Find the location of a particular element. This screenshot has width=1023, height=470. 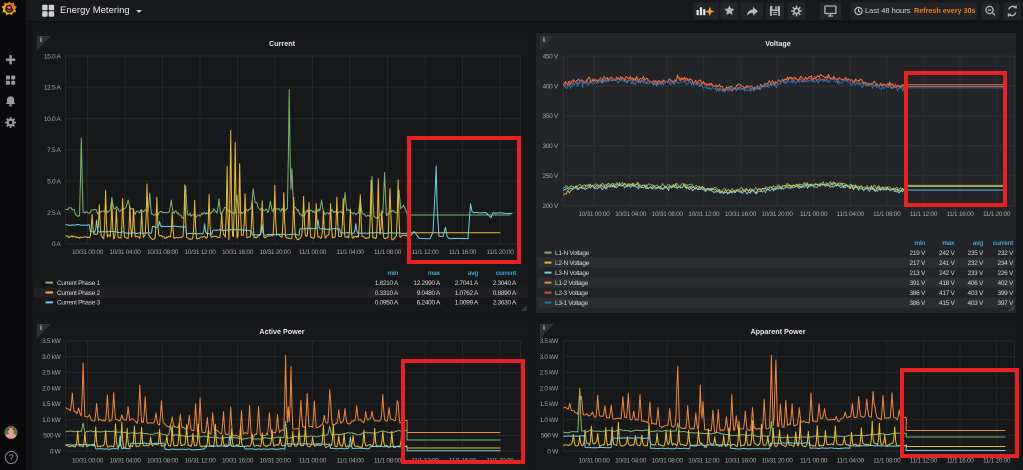

svg-text: L1-N Voltage is located at coordinates (572, 253).